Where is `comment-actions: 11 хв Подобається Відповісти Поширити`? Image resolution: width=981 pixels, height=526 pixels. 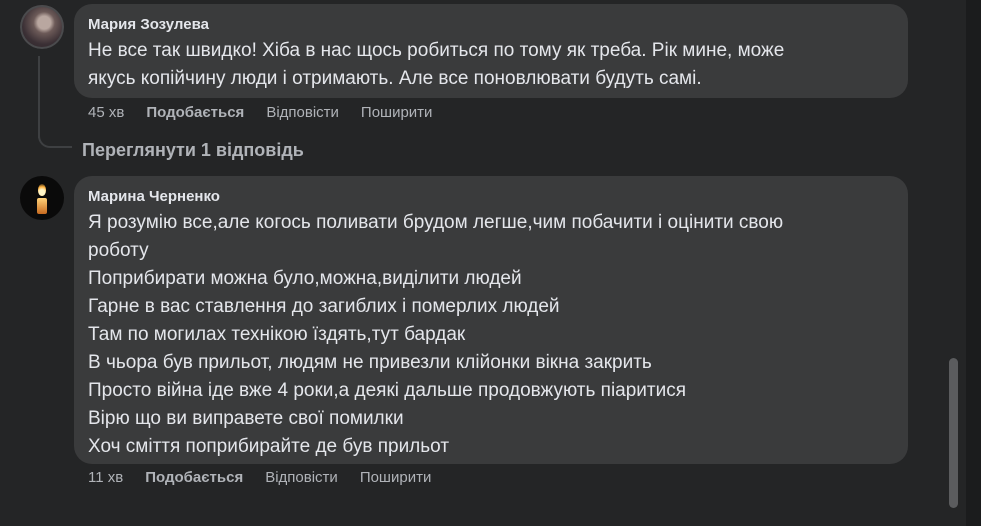
comment-actions: 11 хв Подобається Відповісти Поширити is located at coordinates (270, 478).